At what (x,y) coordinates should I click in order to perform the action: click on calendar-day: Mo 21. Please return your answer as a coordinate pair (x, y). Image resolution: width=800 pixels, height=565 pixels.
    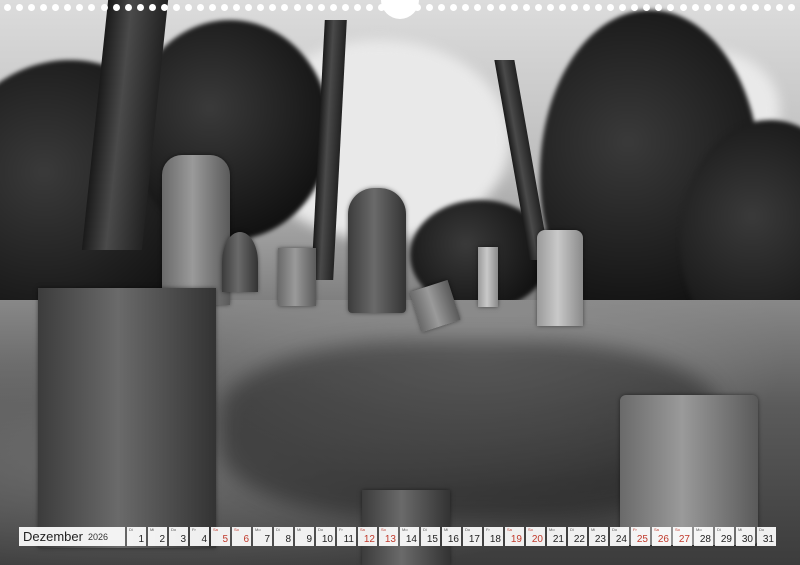
    Looking at the image, I should click on (556, 536).